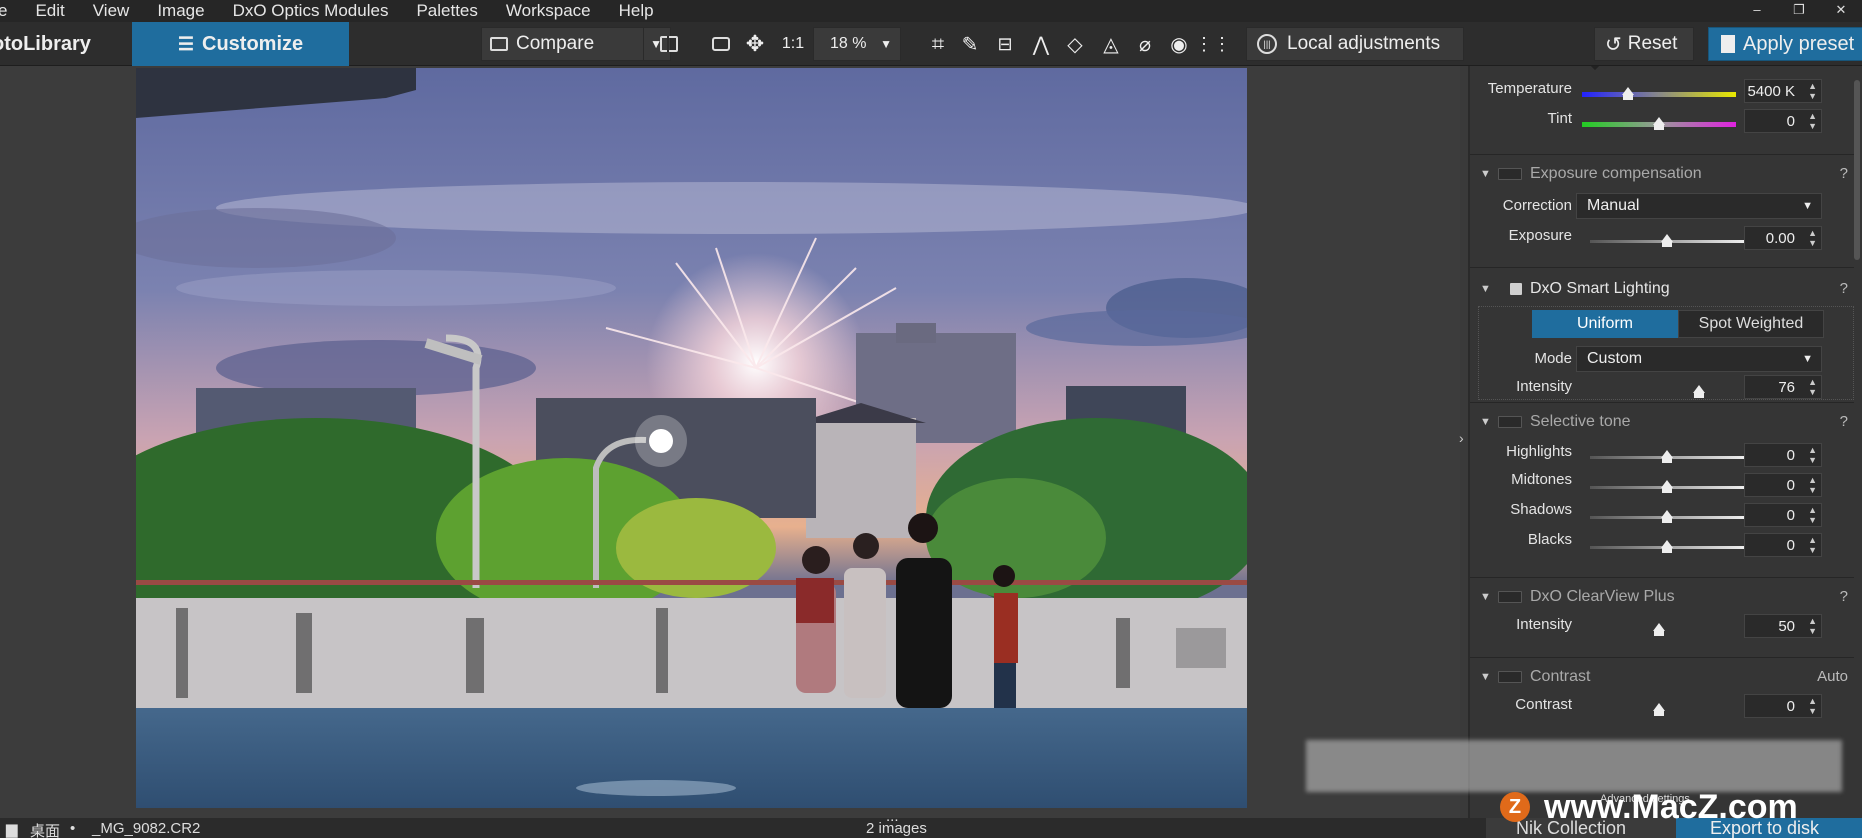 This screenshot has height=838, width=1862. Describe the element at coordinates (1699, 359) in the screenshot. I see `mode-select: Custom ▼` at that location.